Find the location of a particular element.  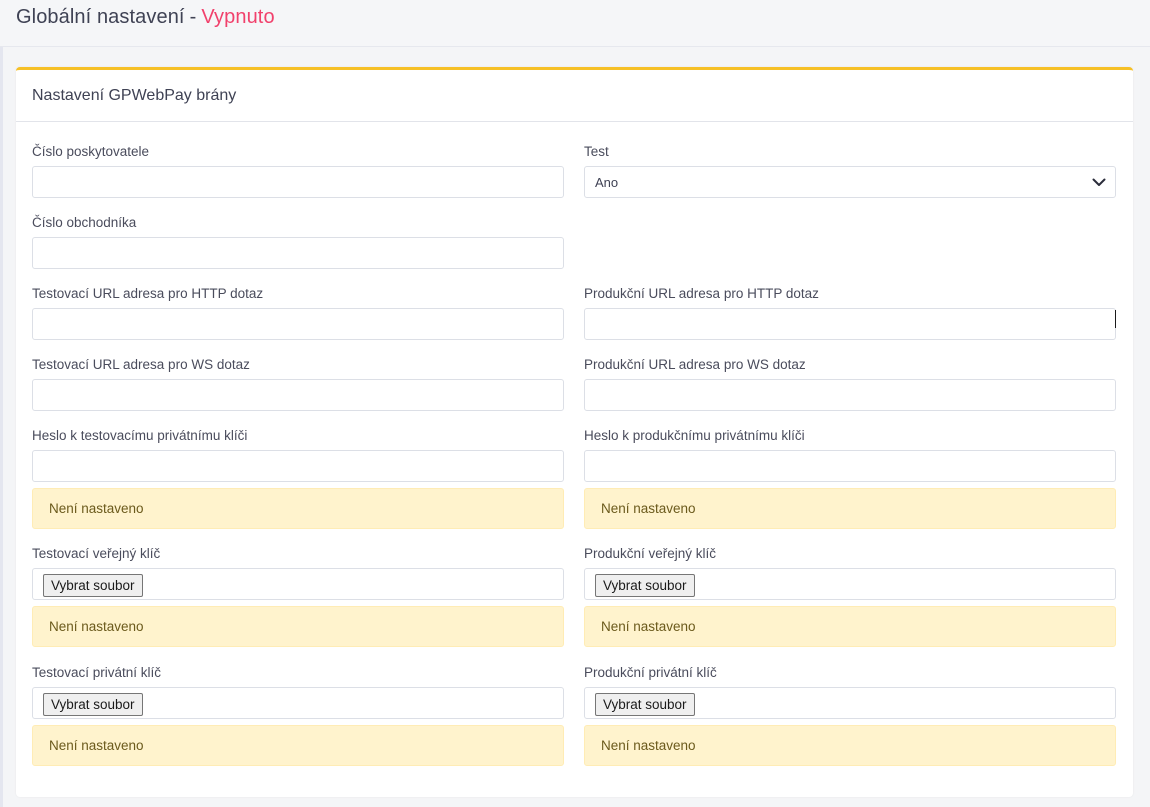

provider-number-label: Číslo poskytovatele is located at coordinates (91, 151).